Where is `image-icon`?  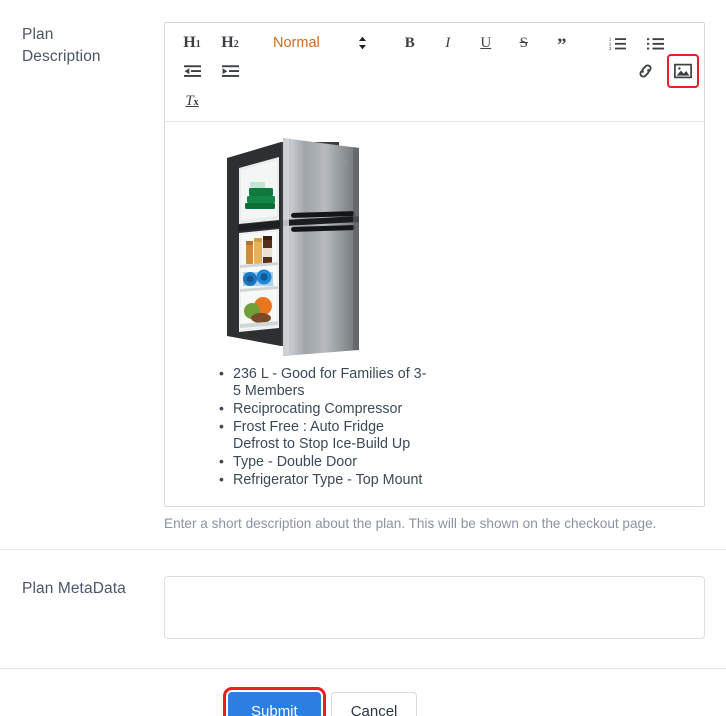 image-icon is located at coordinates (683, 71).